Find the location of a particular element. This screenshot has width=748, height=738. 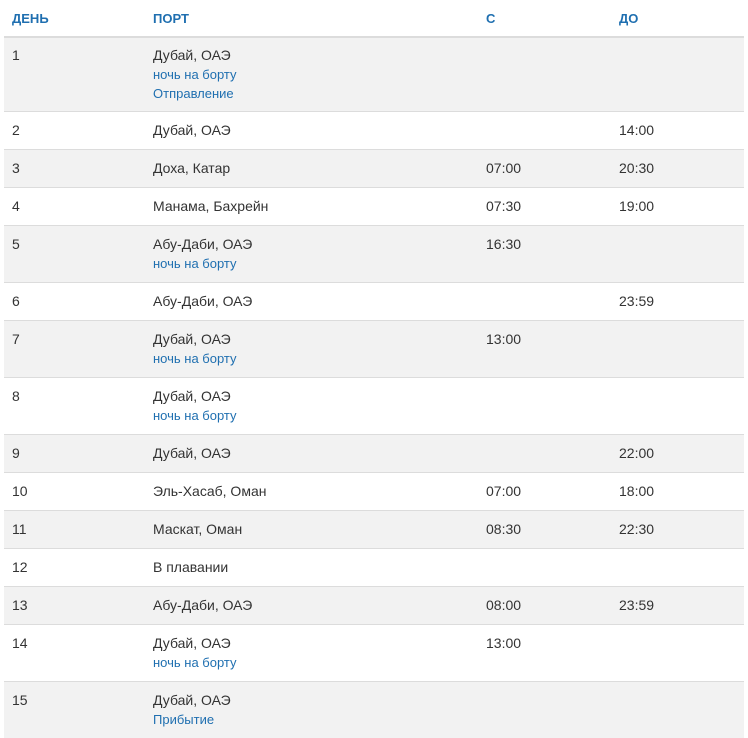

port-name: Доха, Катар is located at coordinates (315, 168).